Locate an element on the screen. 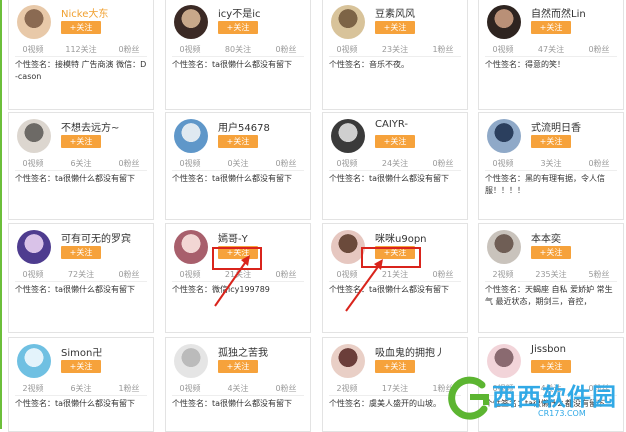 Image resolution: width=626 pixels, height=432 pixels. signature-text: 虞美人盛开的山坡。 is located at coordinates (405, 403).